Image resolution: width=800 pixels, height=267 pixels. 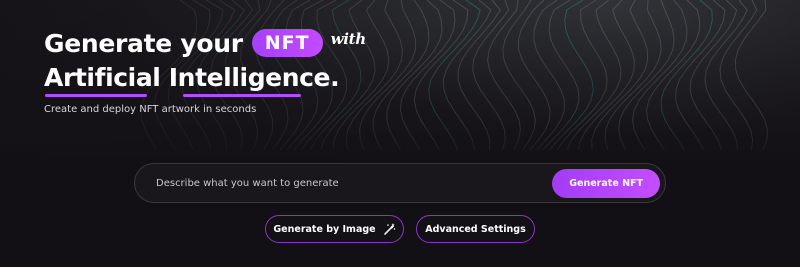 What do you see at coordinates (96, 95) in the screenshot?
I see `title-underline-artificial` at bounding box center [96, 95].